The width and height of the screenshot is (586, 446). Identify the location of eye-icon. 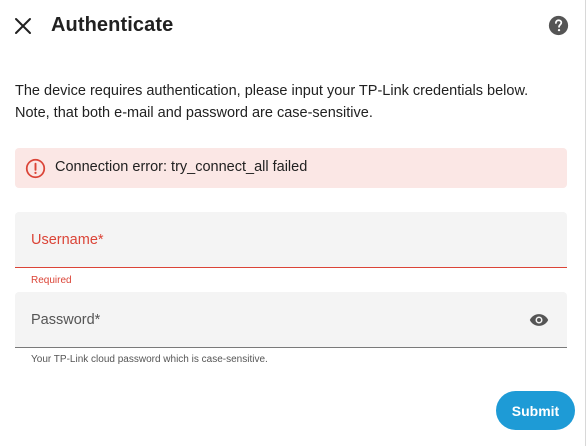
(539, 320).